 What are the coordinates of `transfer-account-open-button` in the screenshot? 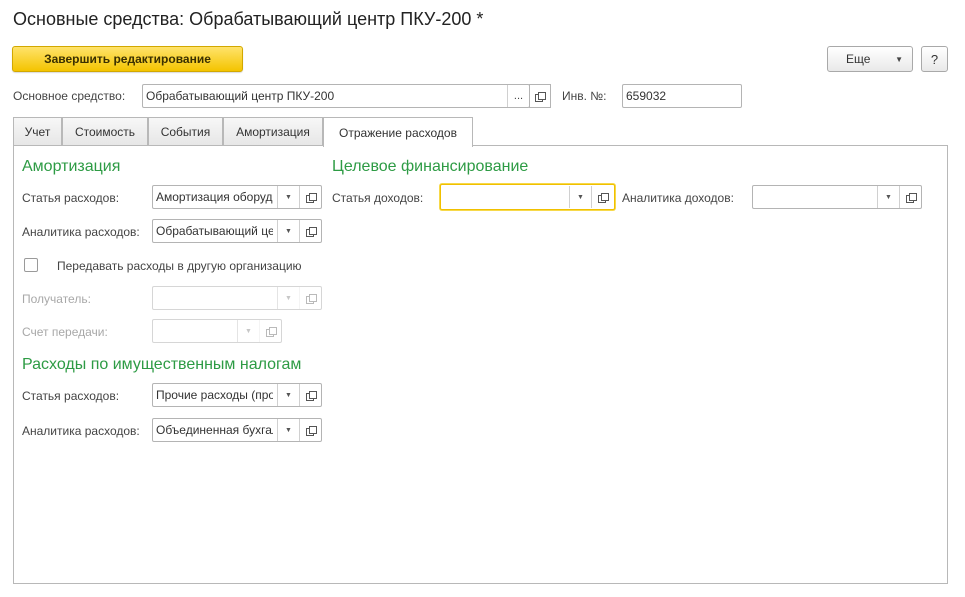 It's located at (270, 331).